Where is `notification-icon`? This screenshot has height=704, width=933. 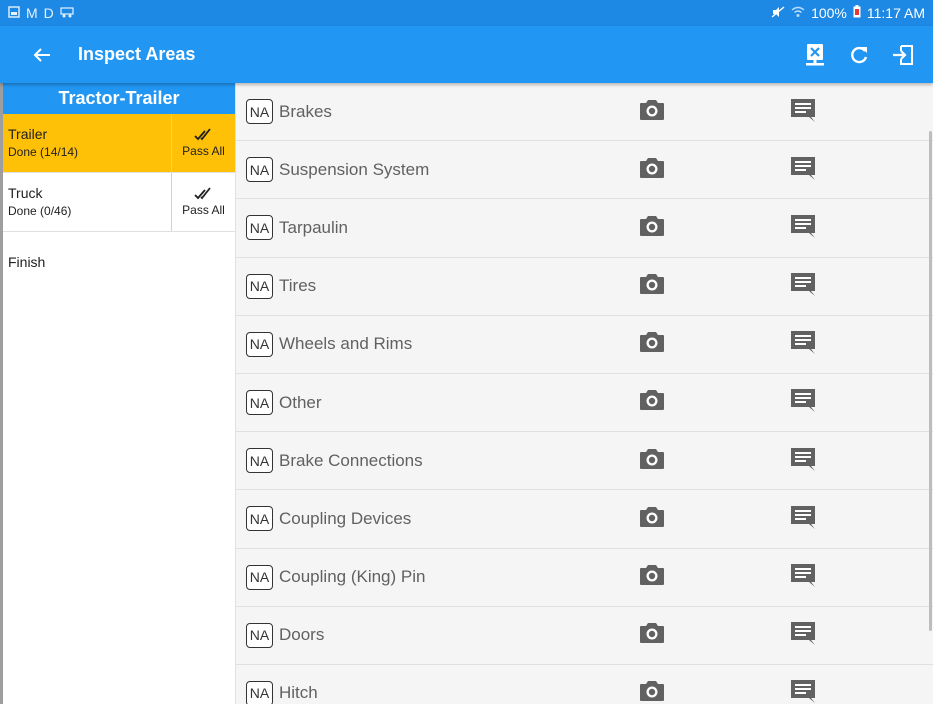 notification-icon is located at coordinates (14, 13).